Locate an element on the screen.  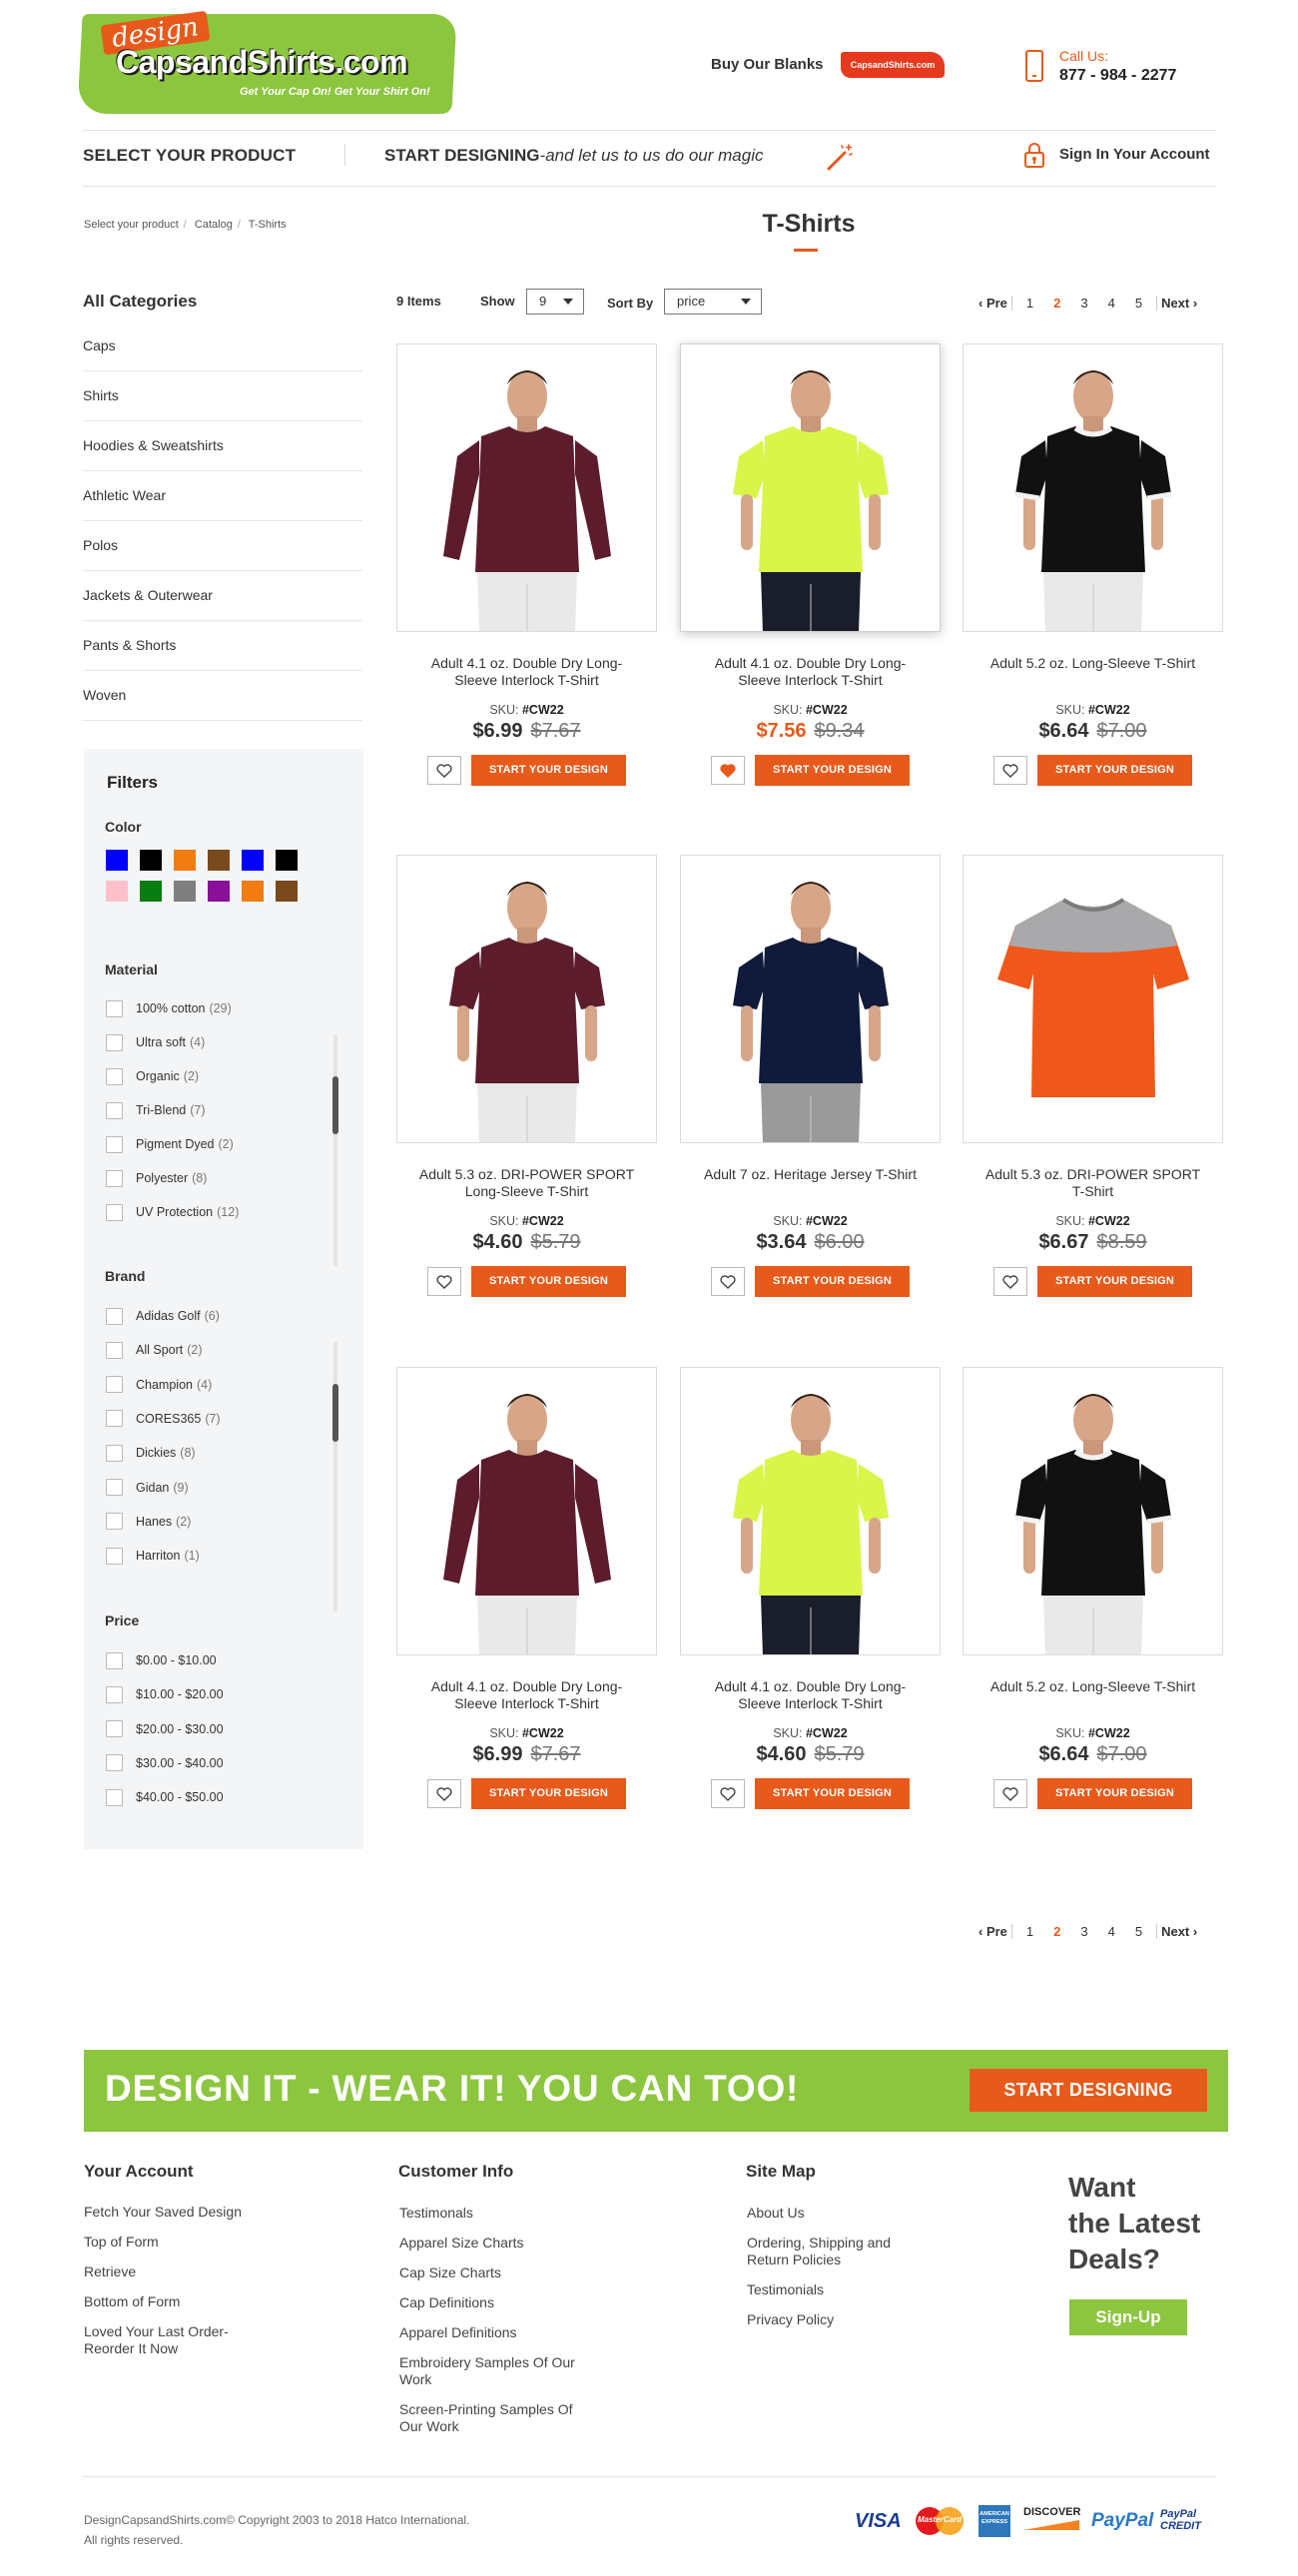
material-option: Organic (2) is located at coordinates (152, 1076).